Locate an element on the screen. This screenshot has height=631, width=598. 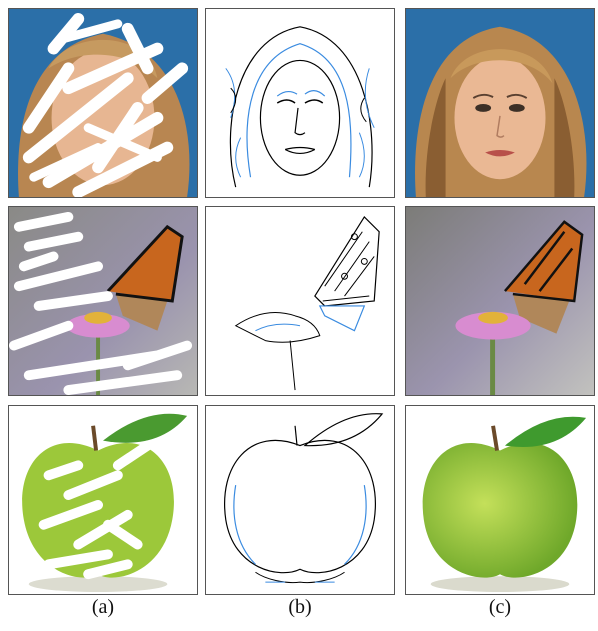
apple-edge-image is located at coordinates (300, 500).